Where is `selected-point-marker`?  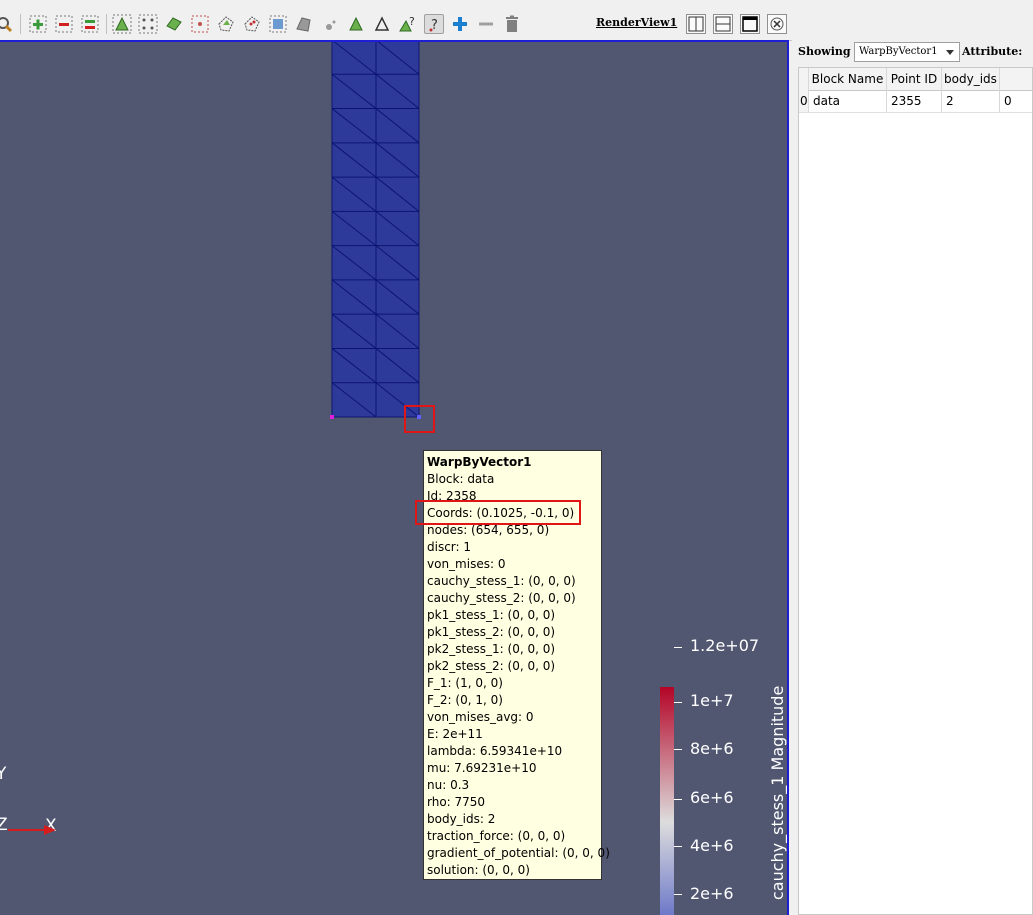
selected-point-marker is located at coordinates (419, 419).